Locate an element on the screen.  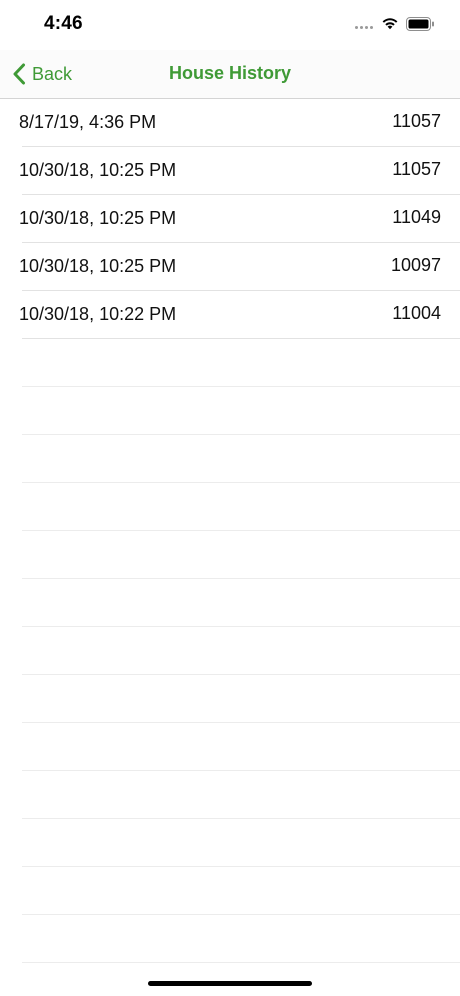
table-row: 10/30/18, 10:22 PM 11004 is located at coordinates (230, 315).